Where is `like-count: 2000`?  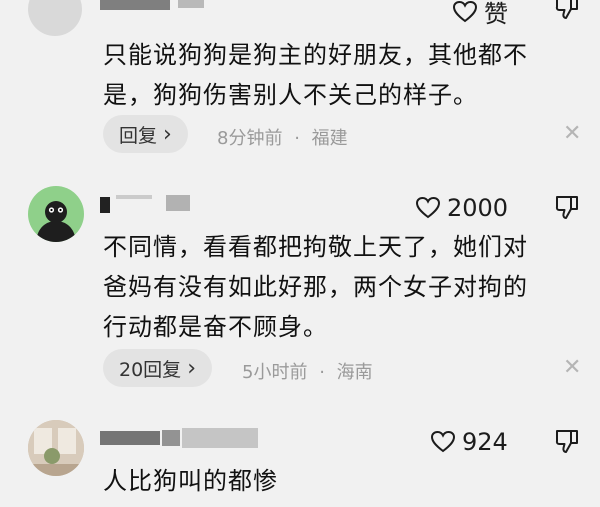 like-count: 2000 is located at coordinates (478, 208).